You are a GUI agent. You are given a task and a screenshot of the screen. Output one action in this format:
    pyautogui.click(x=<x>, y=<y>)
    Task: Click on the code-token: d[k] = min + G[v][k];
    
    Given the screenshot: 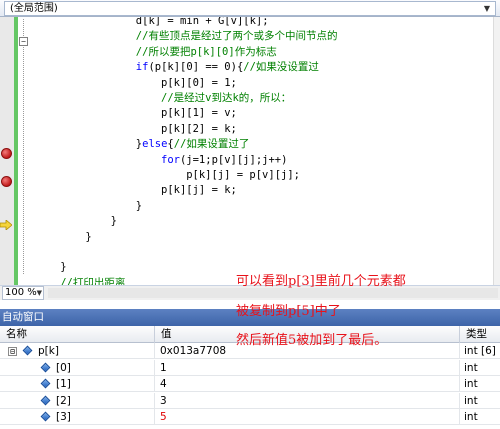 What is the action you would take?
    pyautogui.click(x=202, y=22)
    